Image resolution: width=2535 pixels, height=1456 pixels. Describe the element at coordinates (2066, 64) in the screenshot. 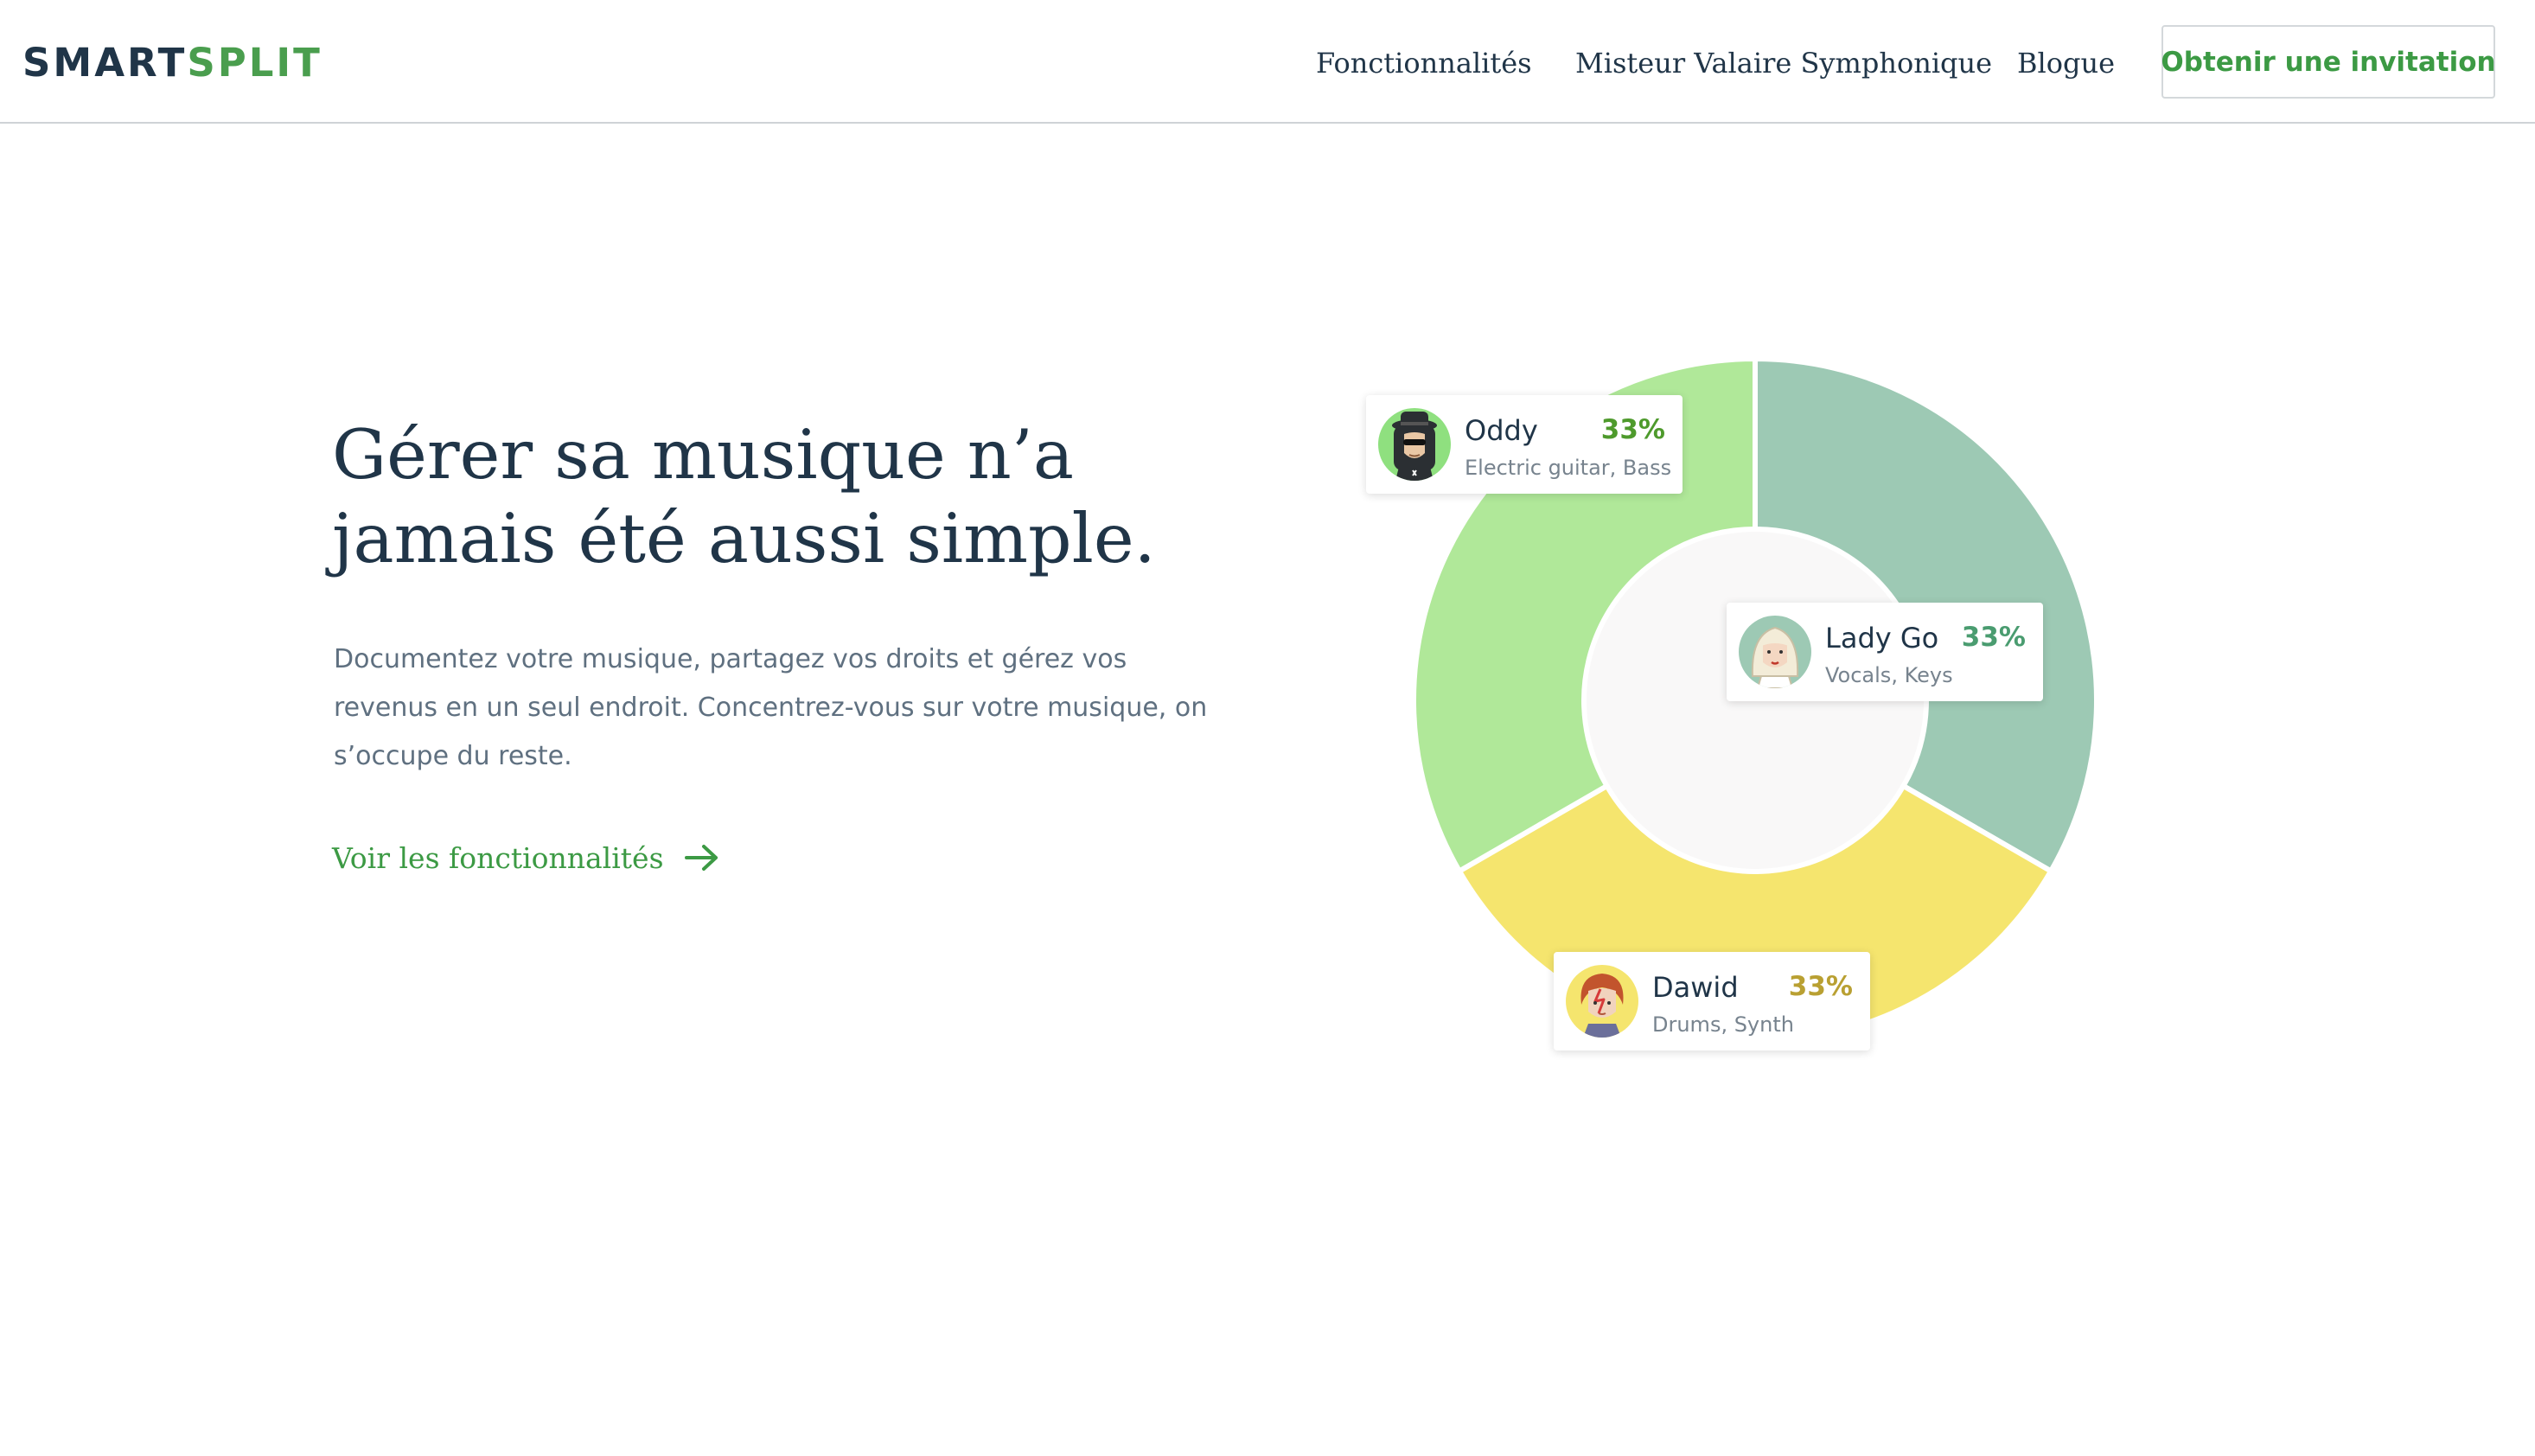

I see `nav-link-blog: Blogue` at that location.